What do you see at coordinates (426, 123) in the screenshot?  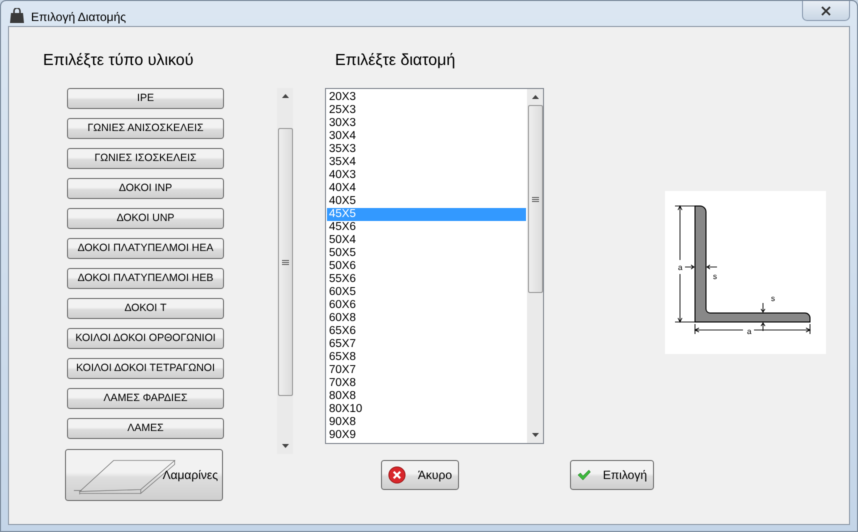 I see `section-item: 30X3` at bounding box center [426, 123].